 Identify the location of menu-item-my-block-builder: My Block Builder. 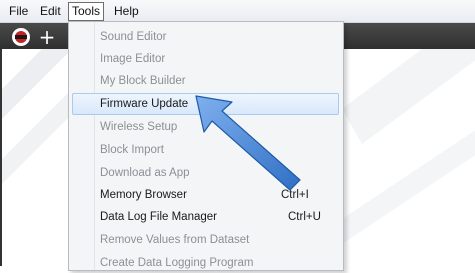
(143, 81).